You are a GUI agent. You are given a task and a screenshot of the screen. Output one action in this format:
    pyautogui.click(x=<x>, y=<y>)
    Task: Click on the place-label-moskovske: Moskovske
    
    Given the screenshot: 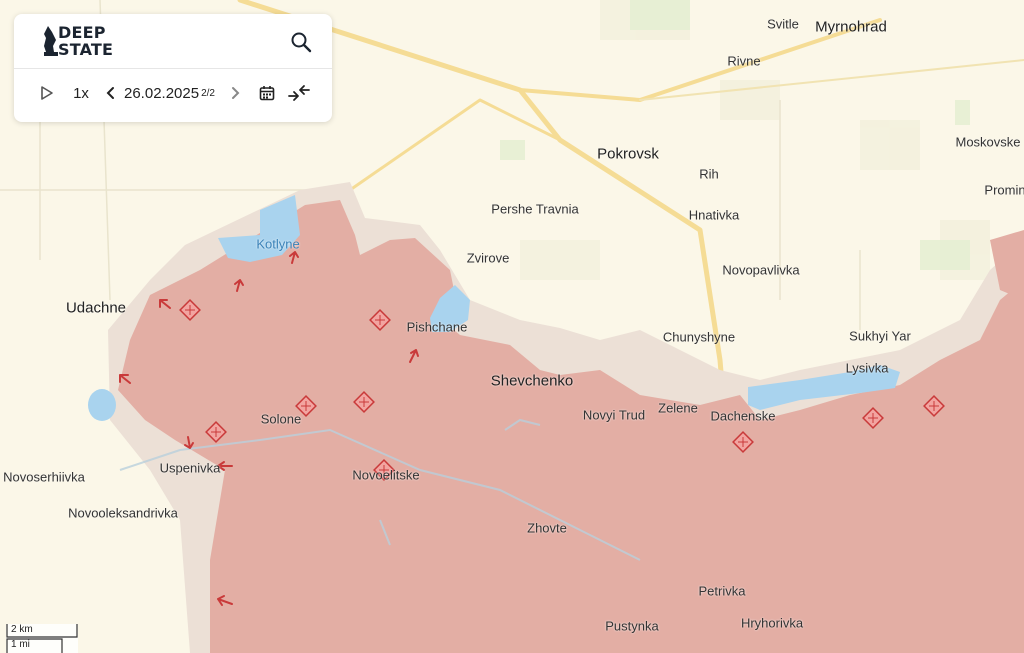 What is the action you would take?
    pyautogui.click(x=988, y=142)
    